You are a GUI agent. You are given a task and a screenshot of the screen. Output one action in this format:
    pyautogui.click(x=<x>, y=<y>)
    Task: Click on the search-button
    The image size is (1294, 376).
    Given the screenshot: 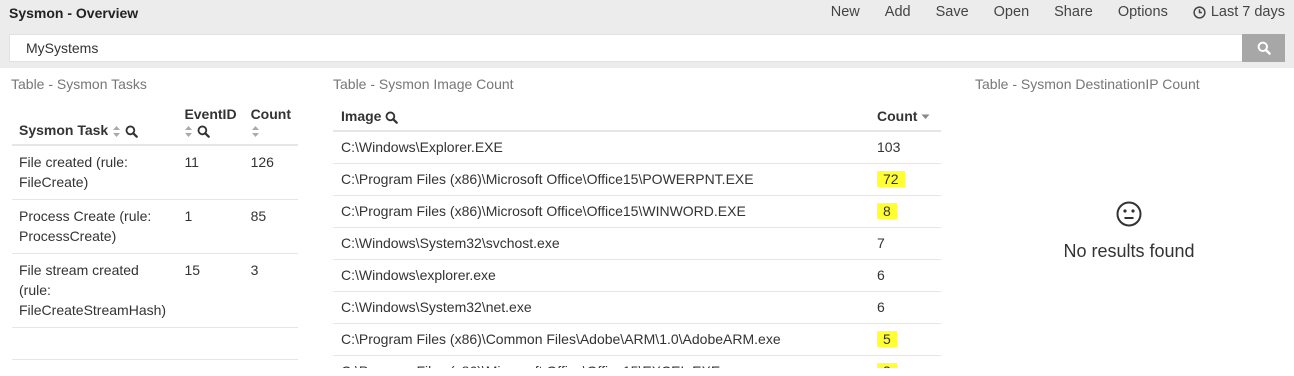 What is the action you would take?
    pyautogui.click(x=1263, y=48)
    